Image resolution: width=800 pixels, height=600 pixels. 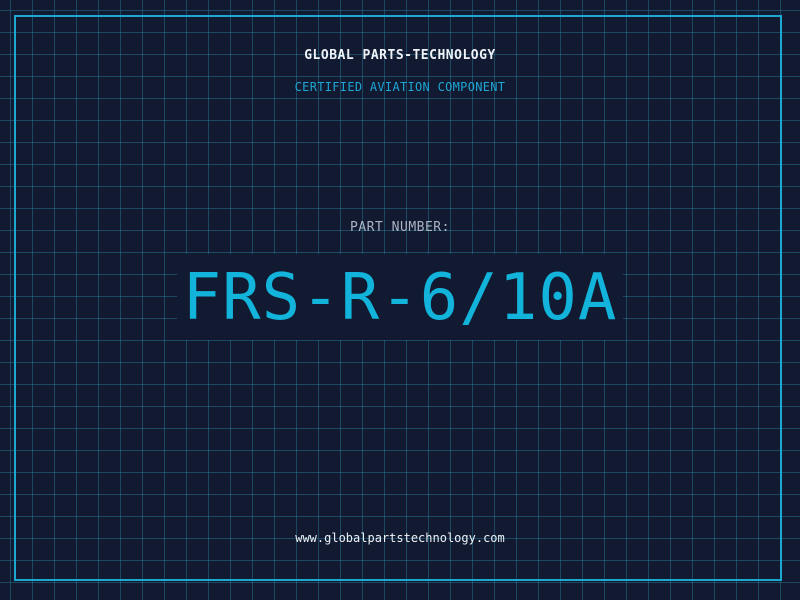 What do you see at coordinates (400, 55) in the screenshot?
I see `company-name: GLOBAL PARTS-TECHNOLOGY` at bounding box center [400, 55].